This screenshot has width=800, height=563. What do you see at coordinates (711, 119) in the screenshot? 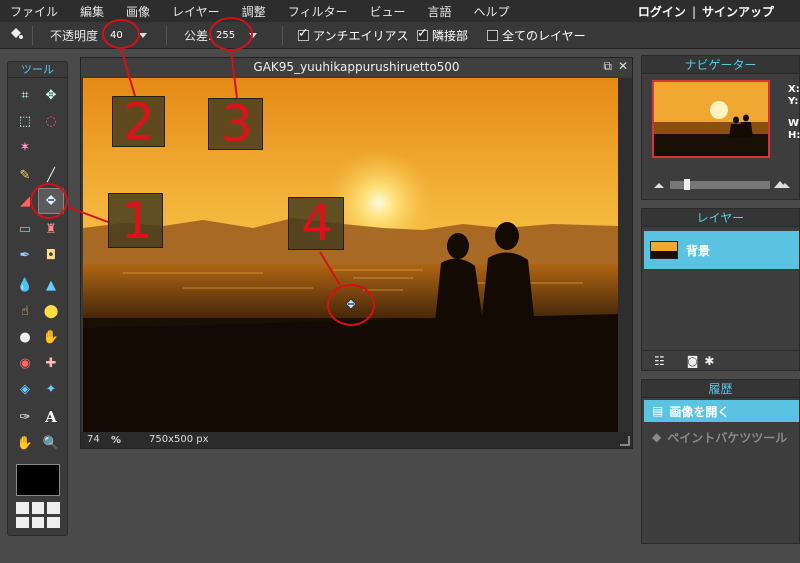
I see `navigator-thumbnail` at bounding box center [711, 119].